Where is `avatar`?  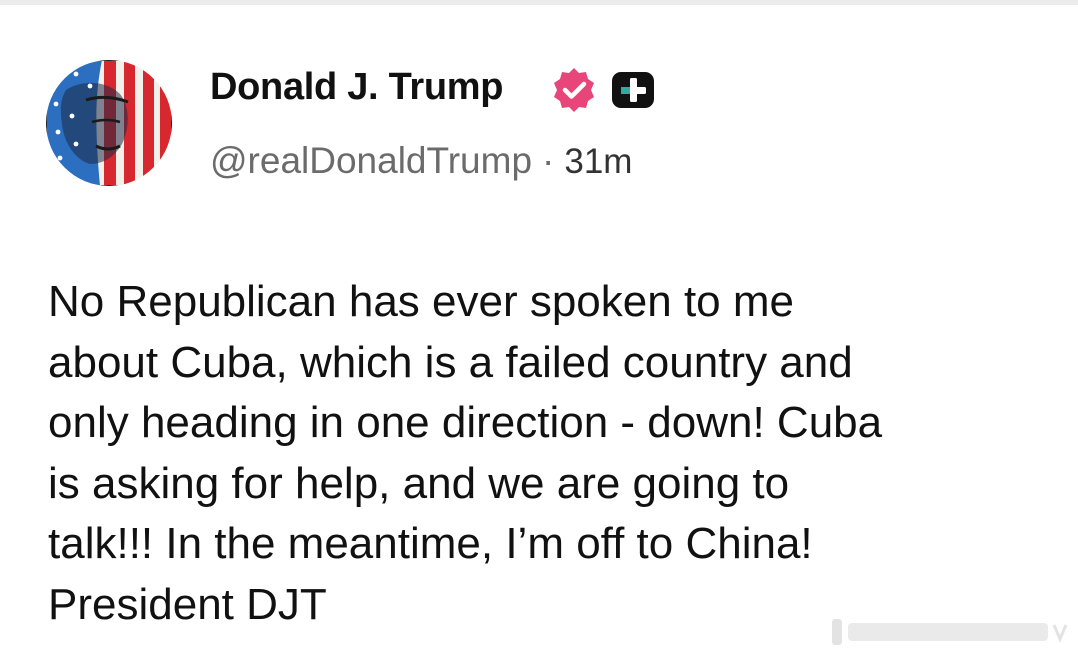
avatar is located at coordinates (109, 123).